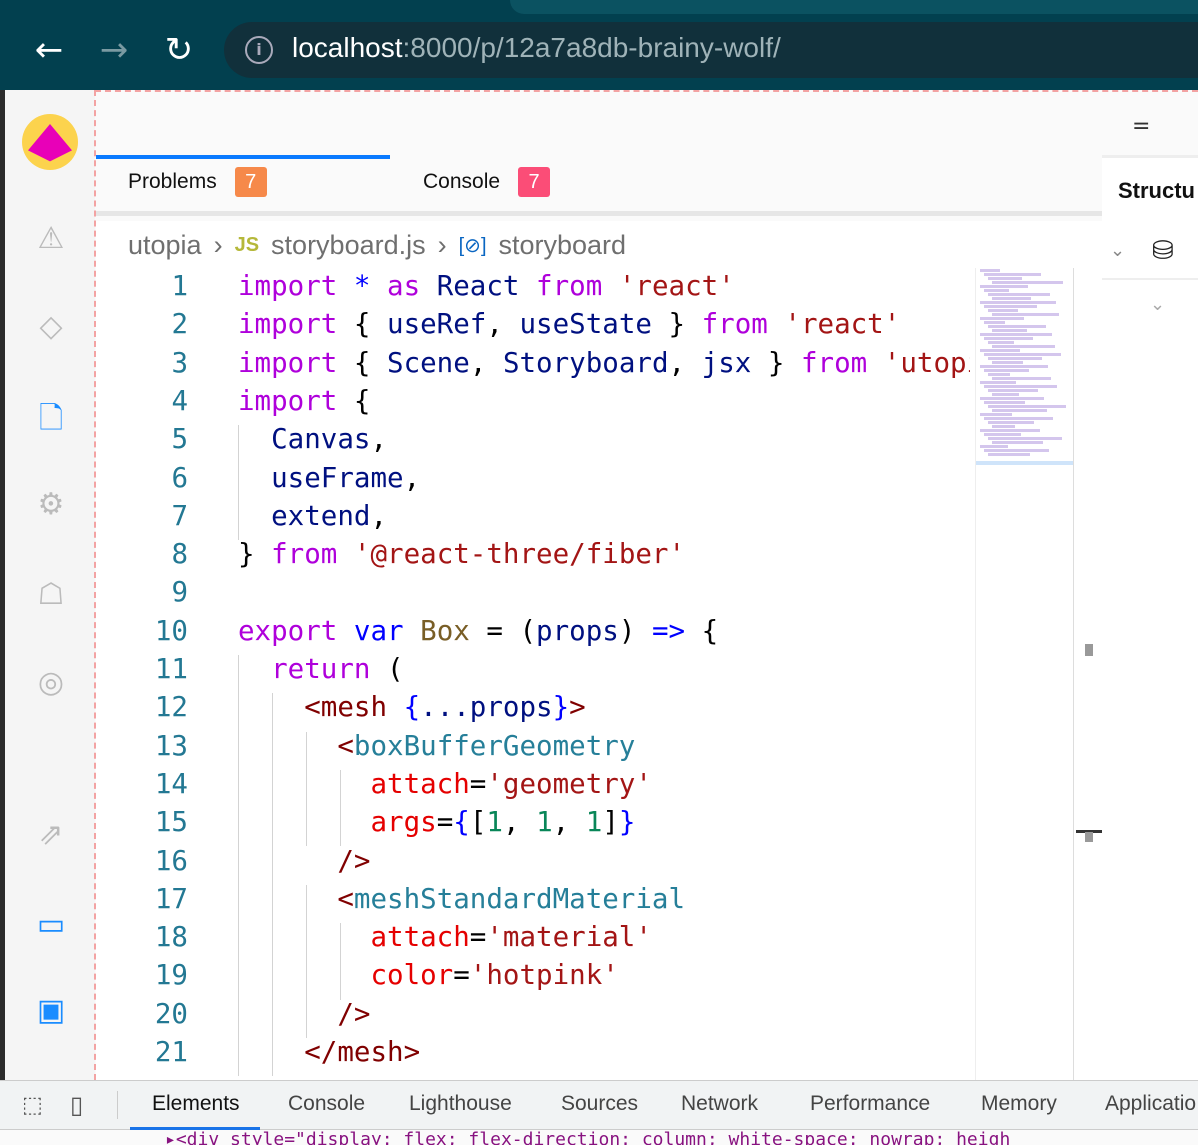  I want to click on code-token: />, so click(304, 1013).